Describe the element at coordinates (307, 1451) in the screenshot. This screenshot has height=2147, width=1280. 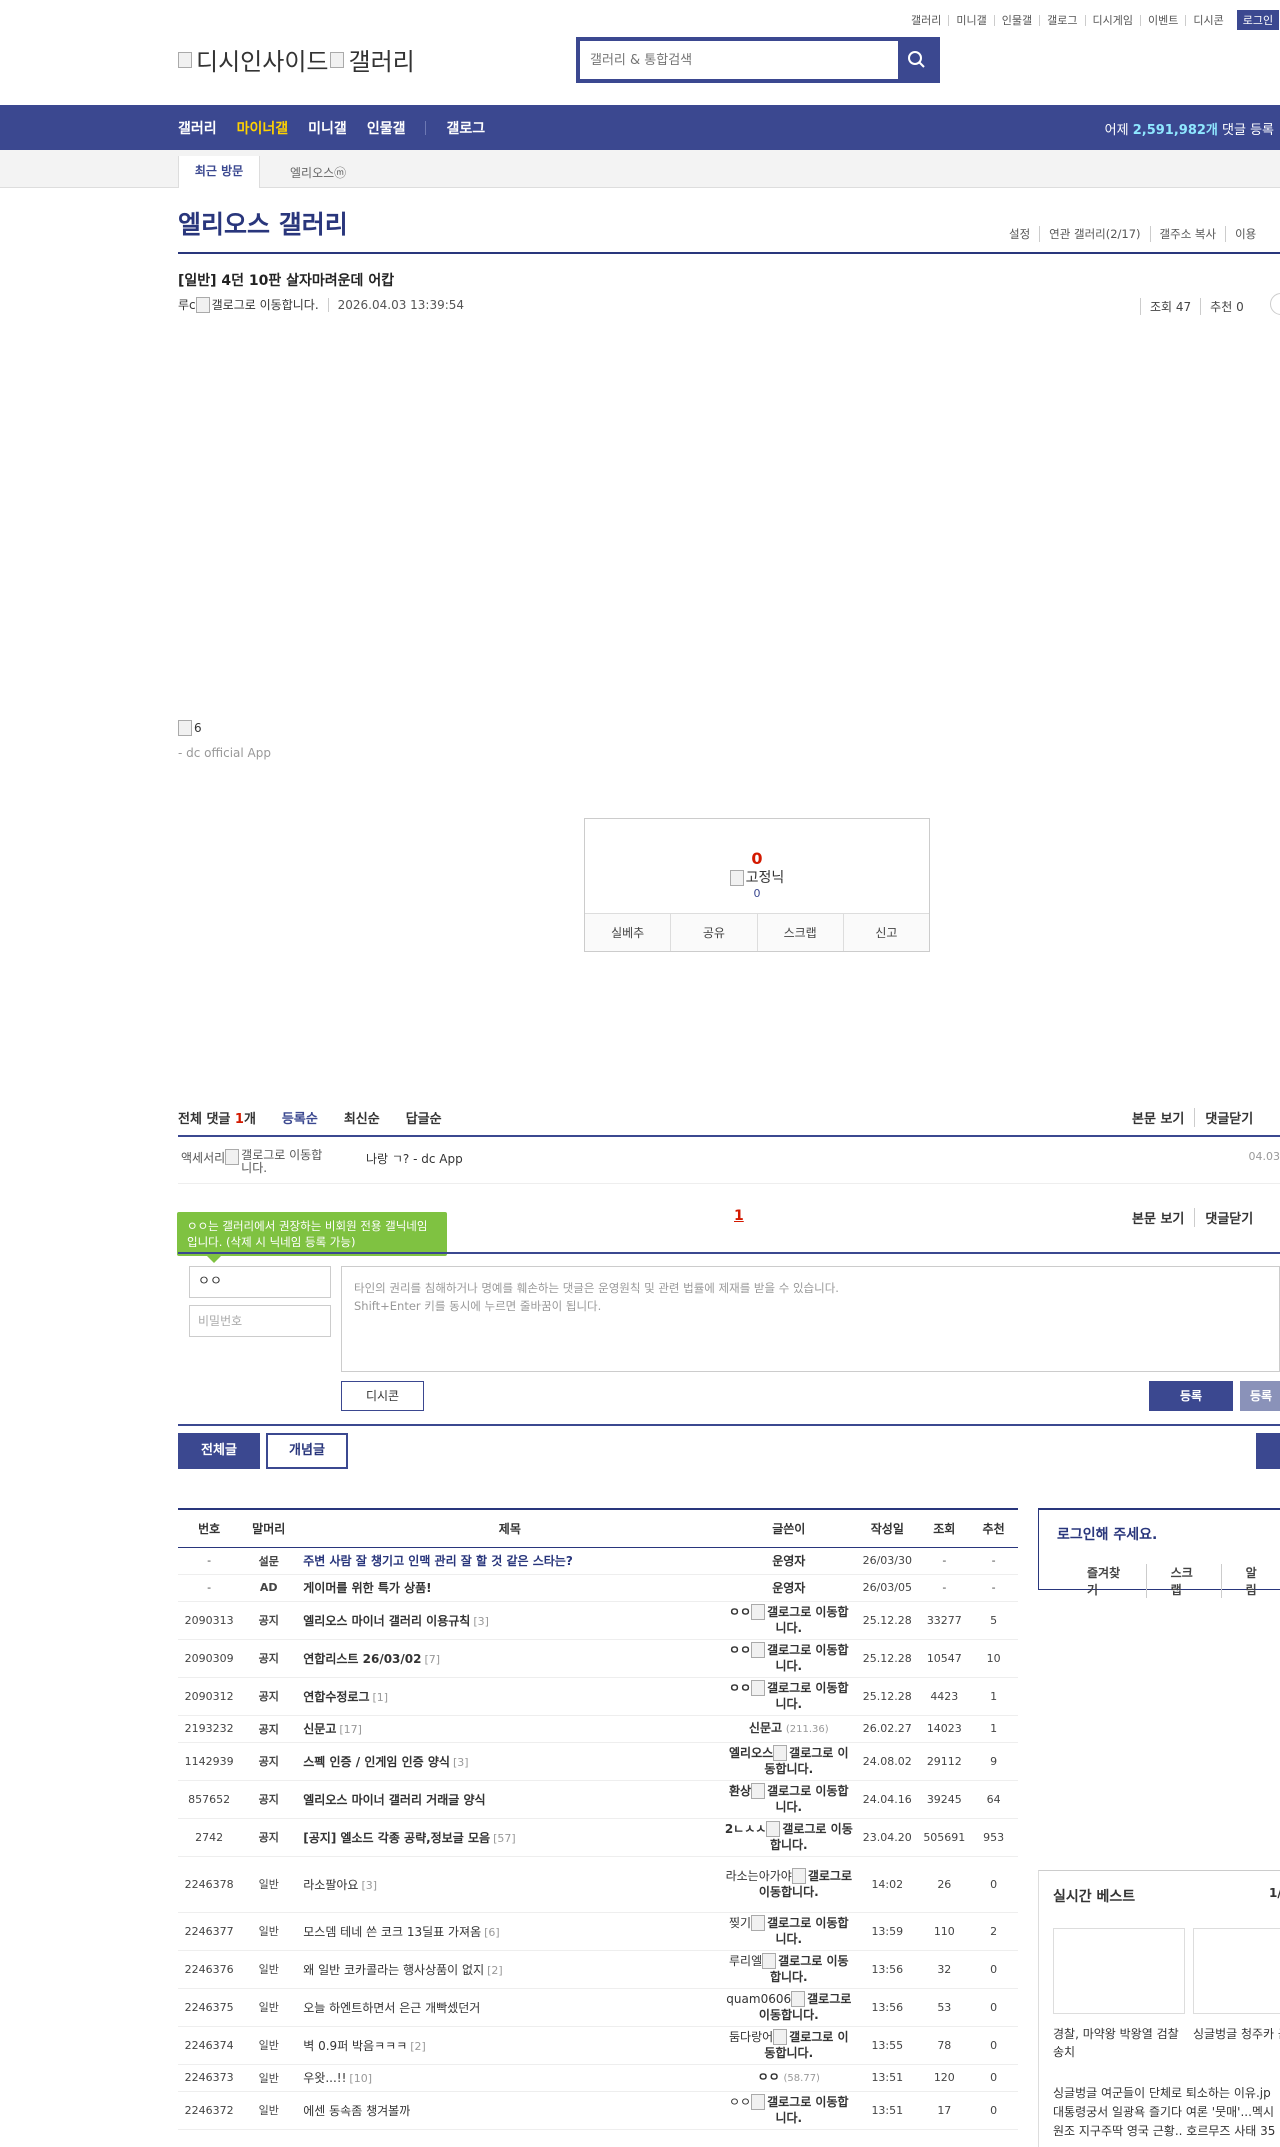
I see `tab-concept-posts: 개념글` at that location.